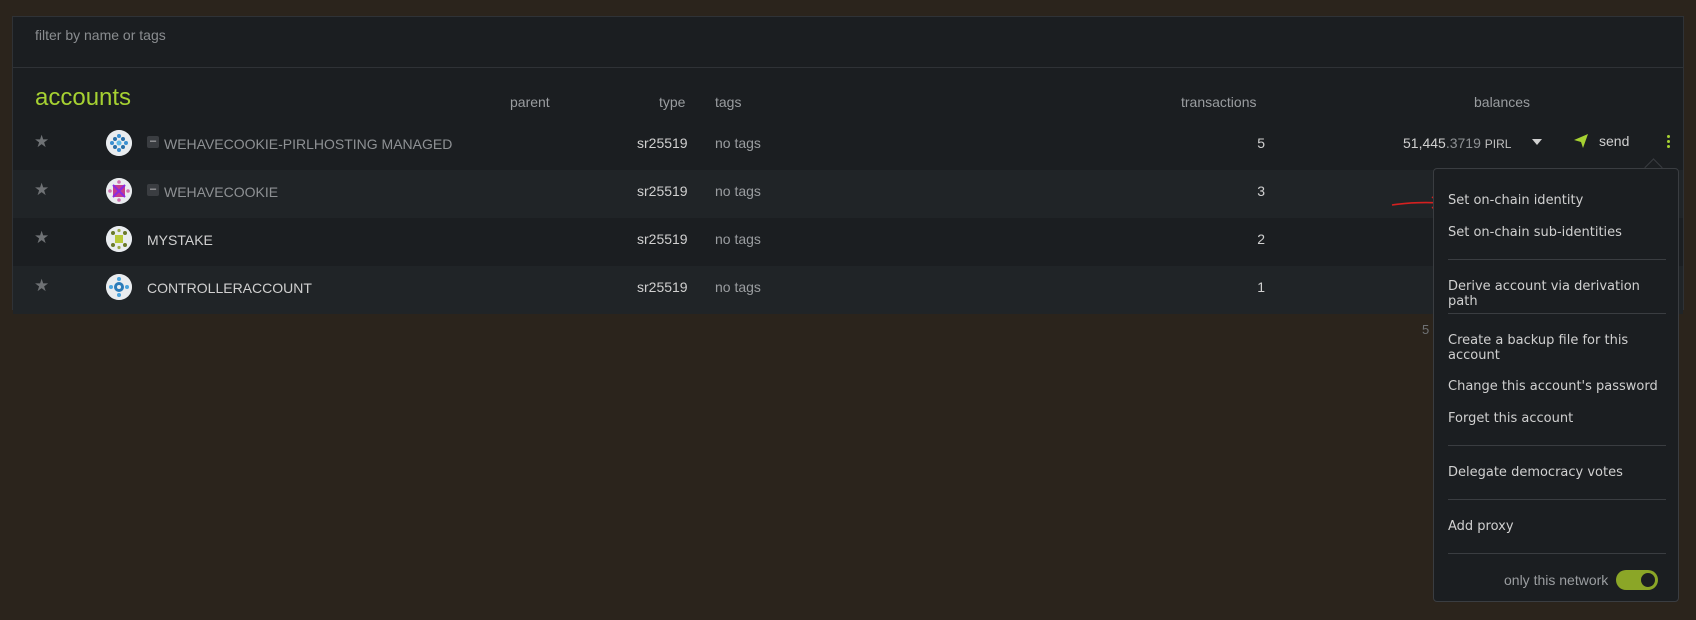 Image resolution: width=1696 pixels, height=620 pixels. Describe the element at coordinates (1426, 329) in the screenshot. I see `footer-text: 5` at that location.